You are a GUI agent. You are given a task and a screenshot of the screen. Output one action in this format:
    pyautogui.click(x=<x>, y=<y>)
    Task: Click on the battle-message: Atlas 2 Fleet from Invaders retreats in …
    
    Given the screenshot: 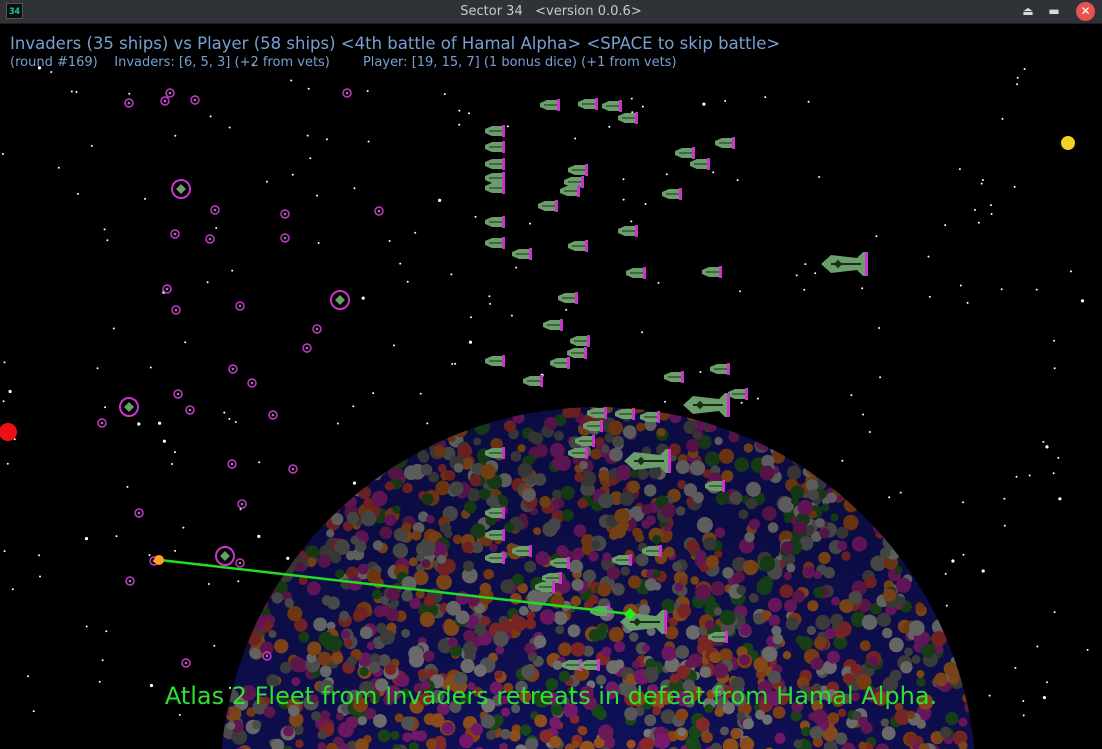 What is the action you would take?
    pyautogui.click(x=551, y=696)
    